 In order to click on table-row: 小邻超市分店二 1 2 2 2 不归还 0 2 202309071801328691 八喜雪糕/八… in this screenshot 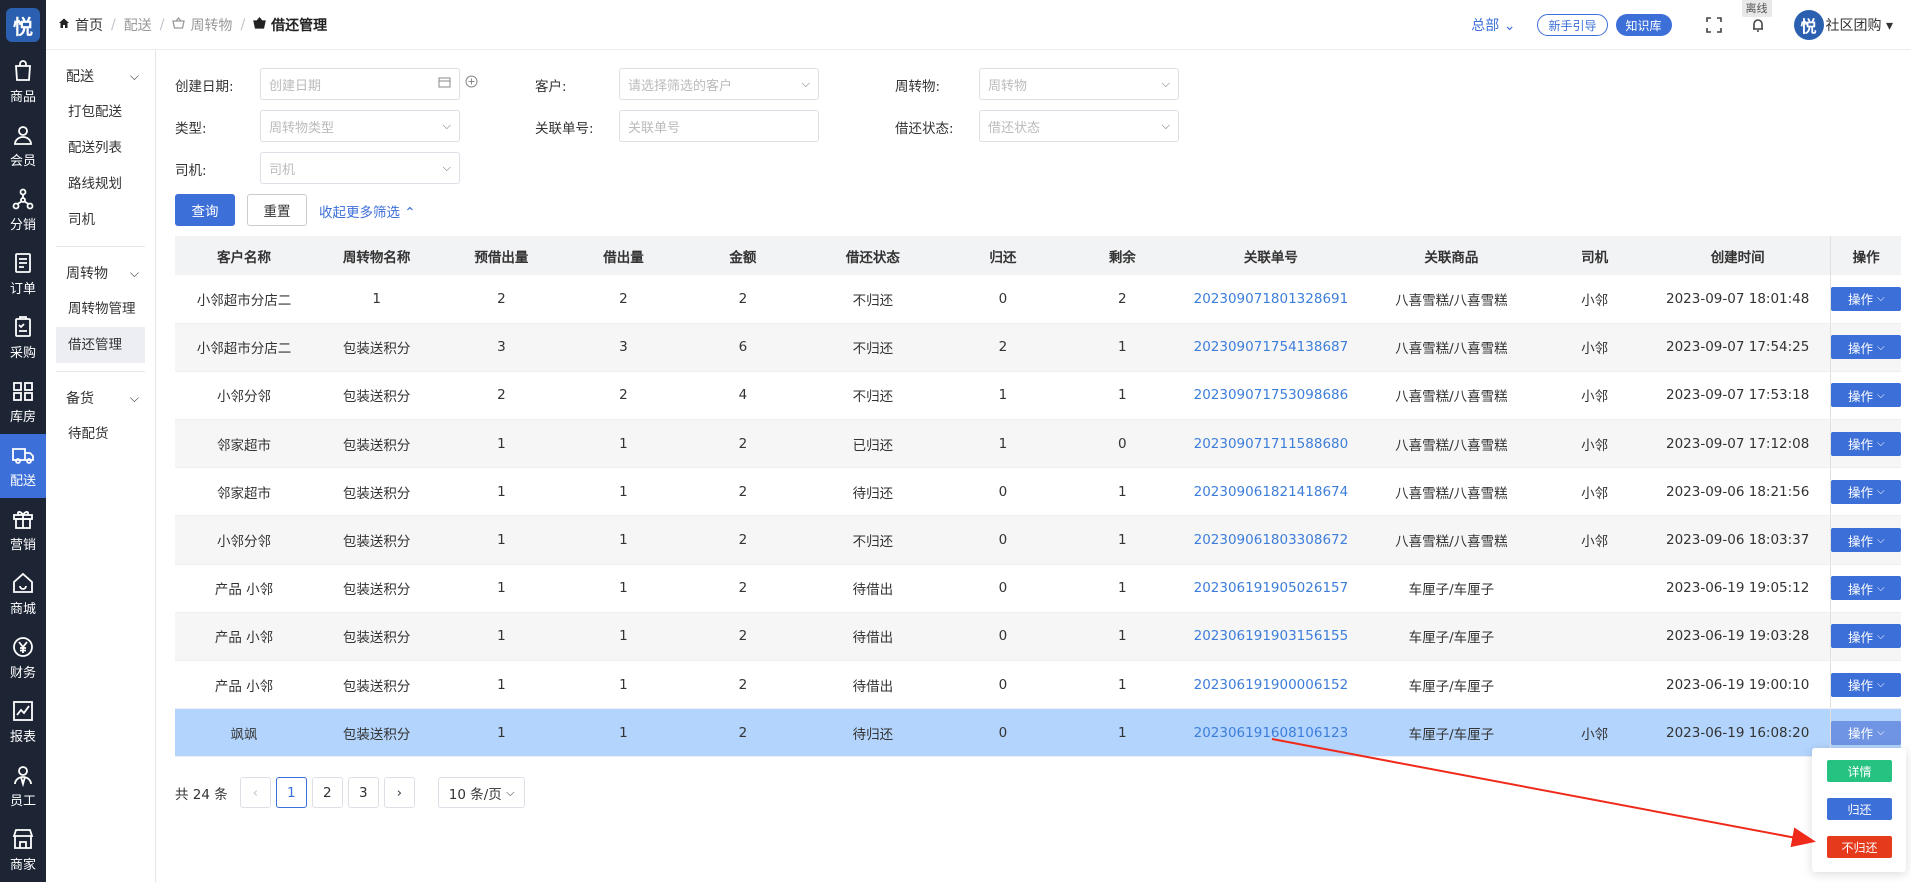, I will do `click(1038, 299)`.